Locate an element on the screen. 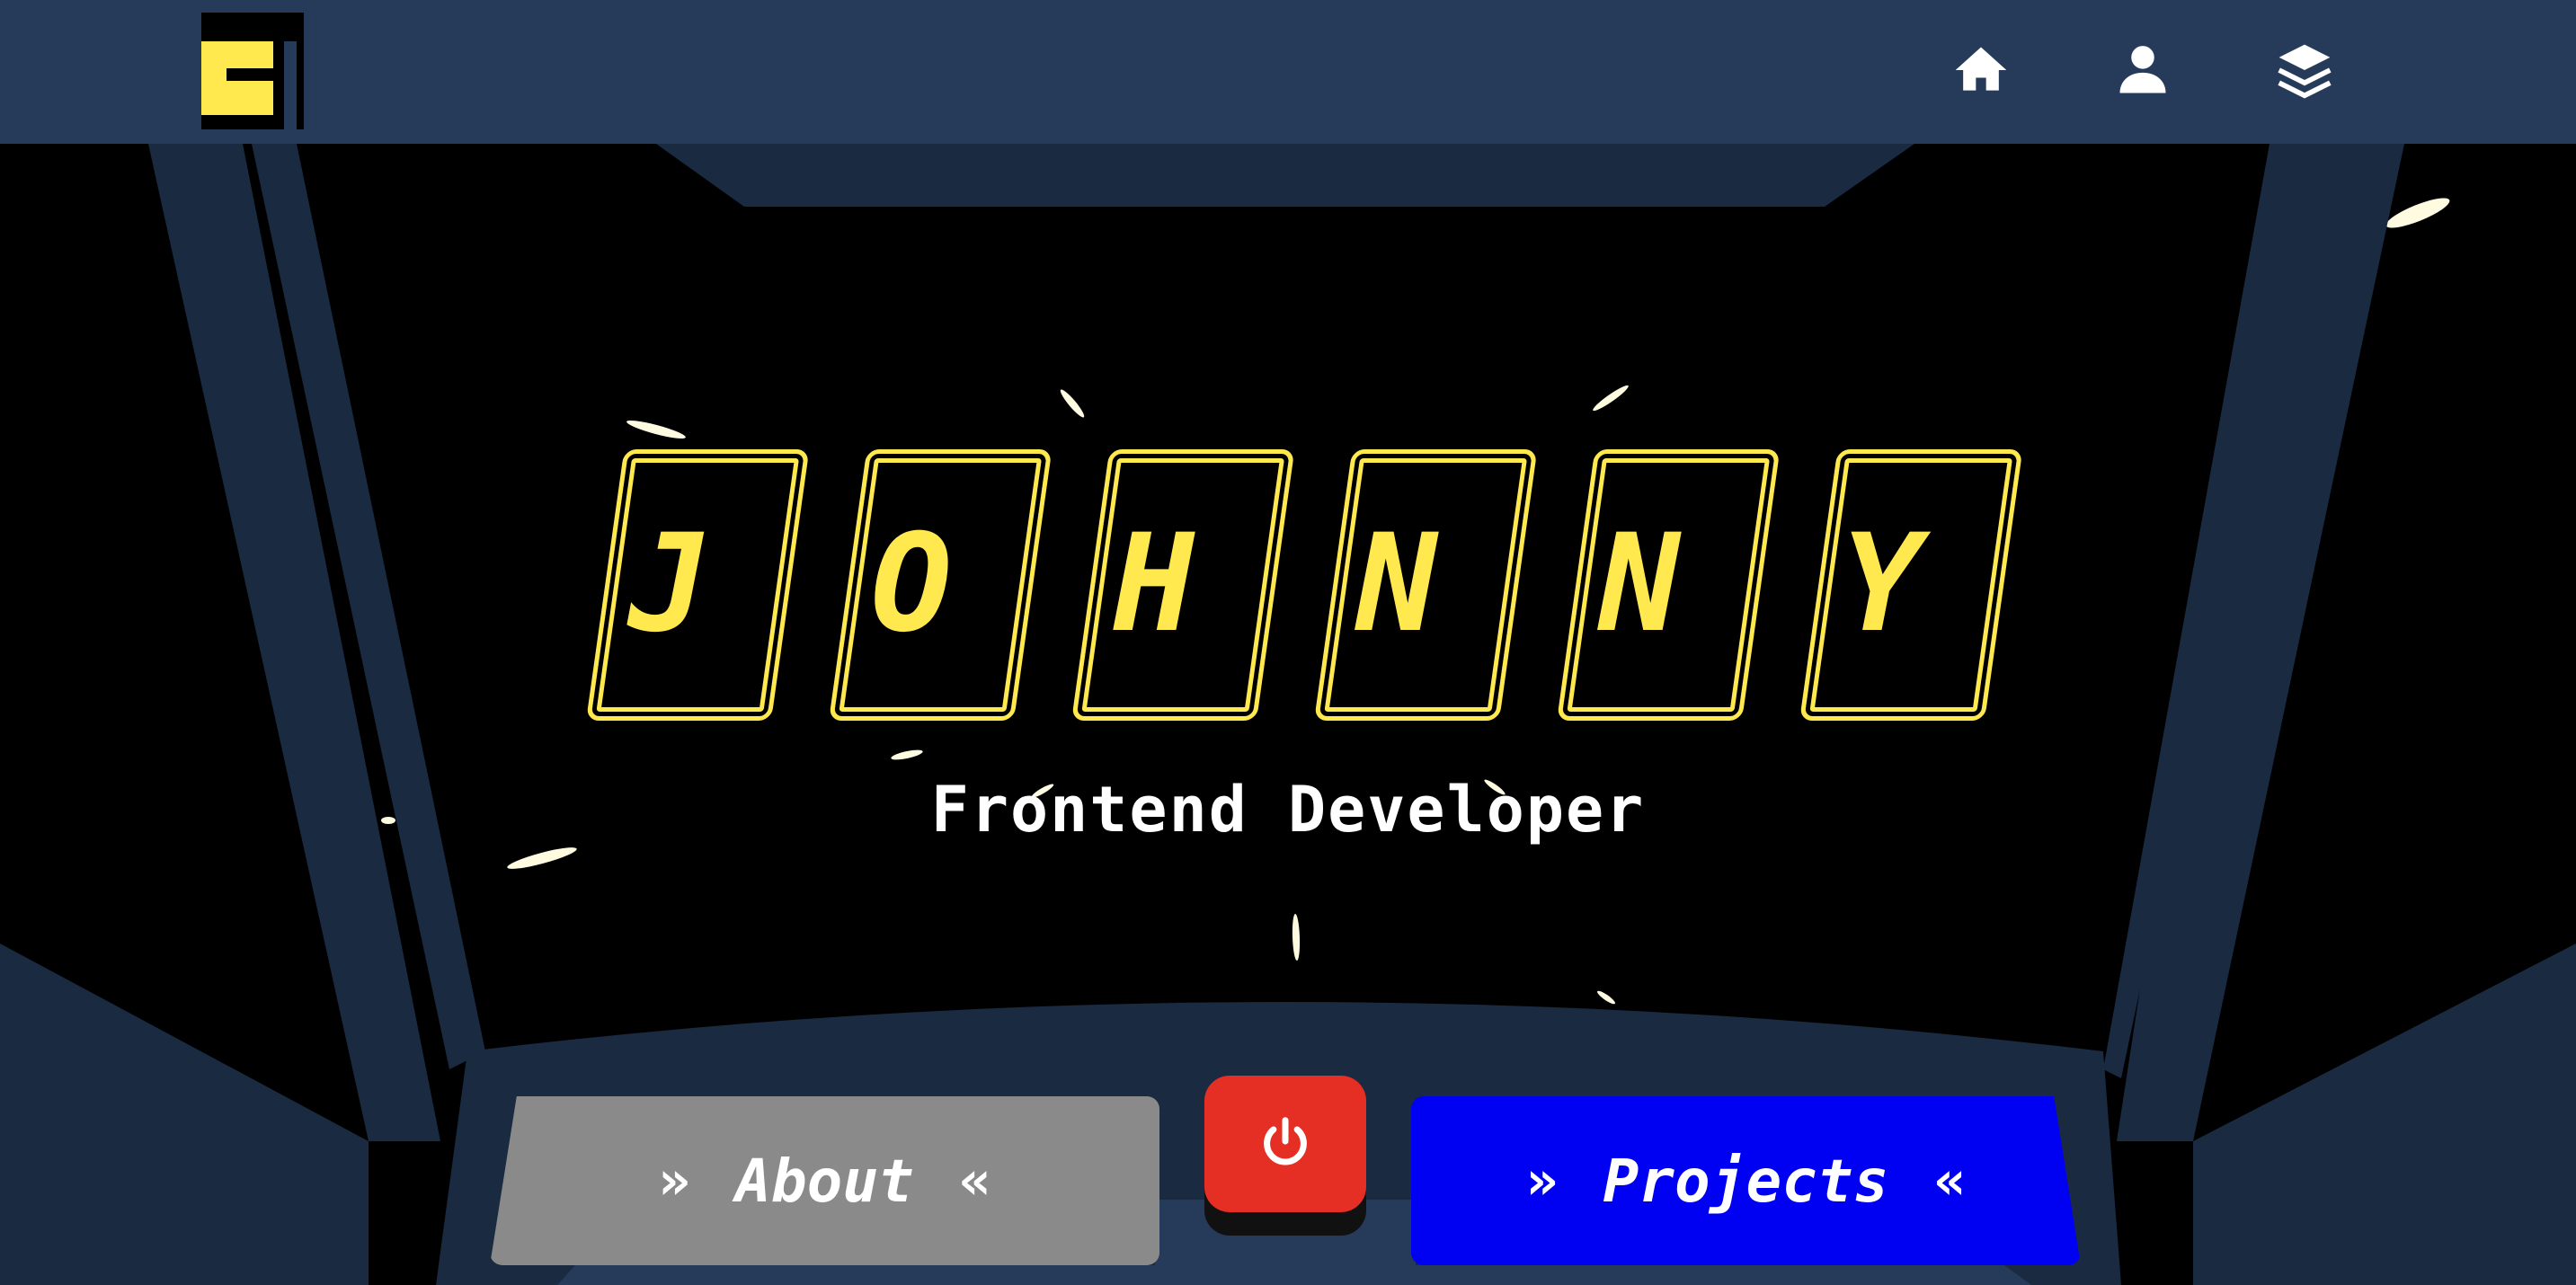 This screenshot has height=1285, width=2576. name-tile: Y is located at coordinates (1897, 589).